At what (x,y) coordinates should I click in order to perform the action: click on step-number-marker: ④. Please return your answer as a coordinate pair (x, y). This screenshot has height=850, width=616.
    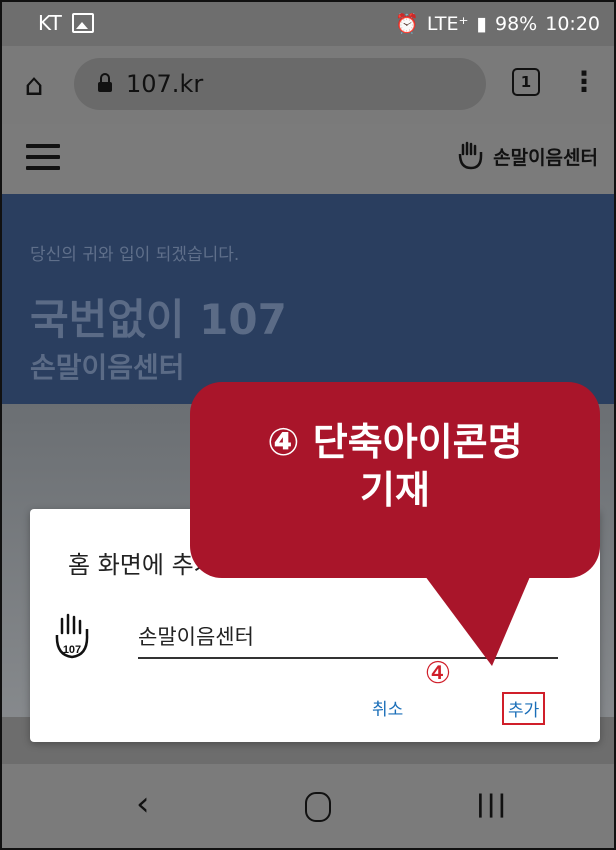
    Looking at the image, I should click on (438, 673).